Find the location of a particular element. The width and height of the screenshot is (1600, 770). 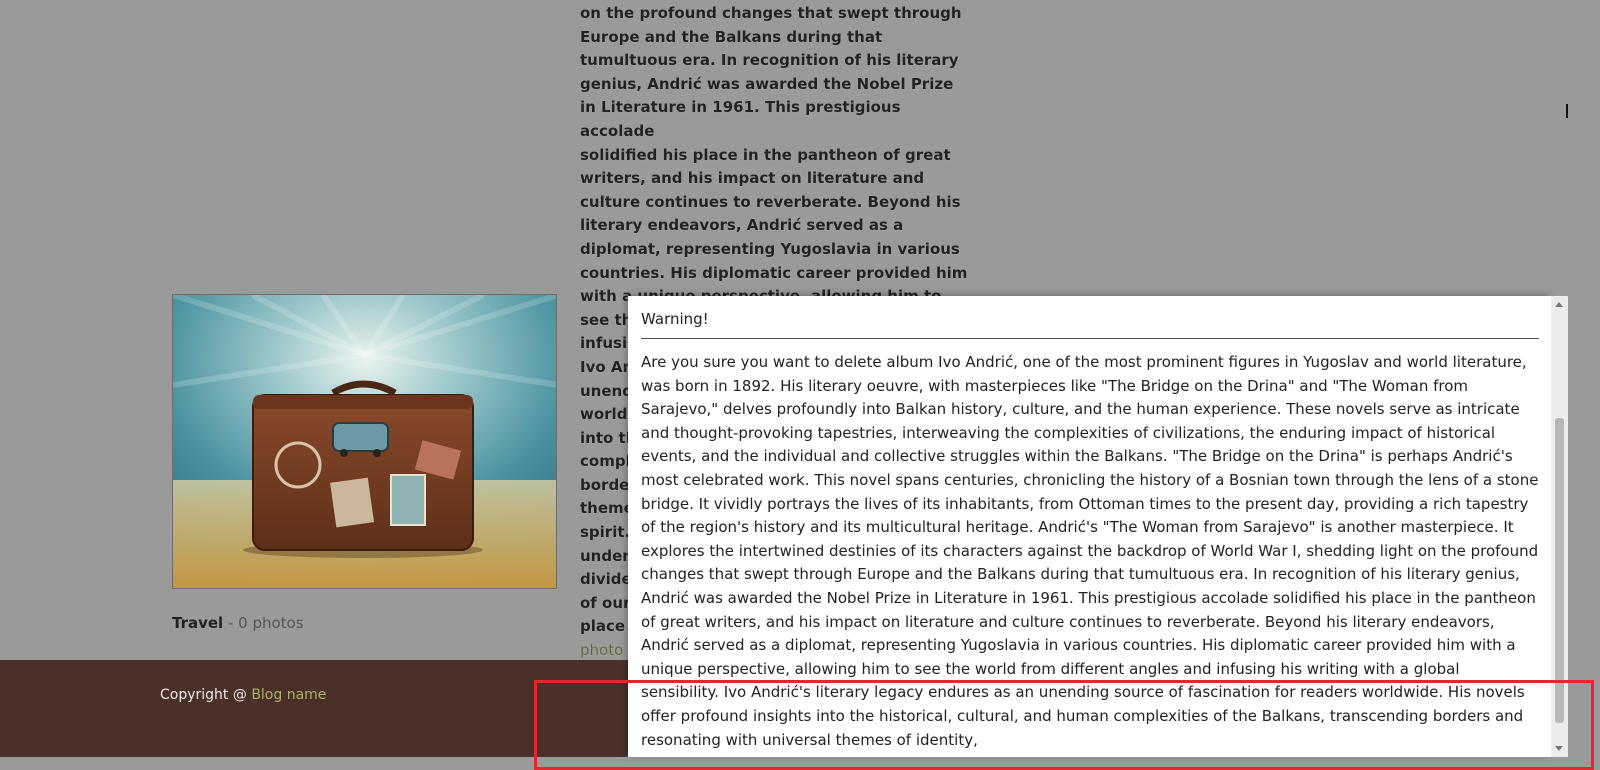

scroll-up-arrow-icon is located at coordinates (1559, 304).